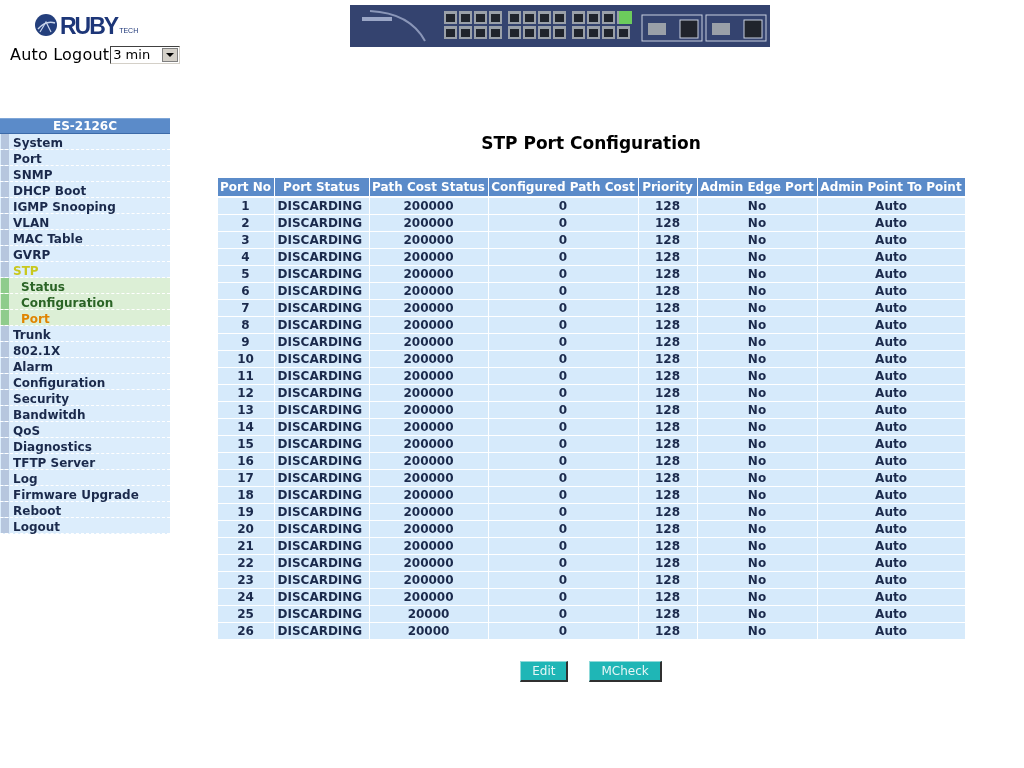 This screenshot has width=1024, height=768. Describe the element at coordinates (85, 494) in the screenshot. I see `sidebar-item: Firmware Upgrade` at that location.